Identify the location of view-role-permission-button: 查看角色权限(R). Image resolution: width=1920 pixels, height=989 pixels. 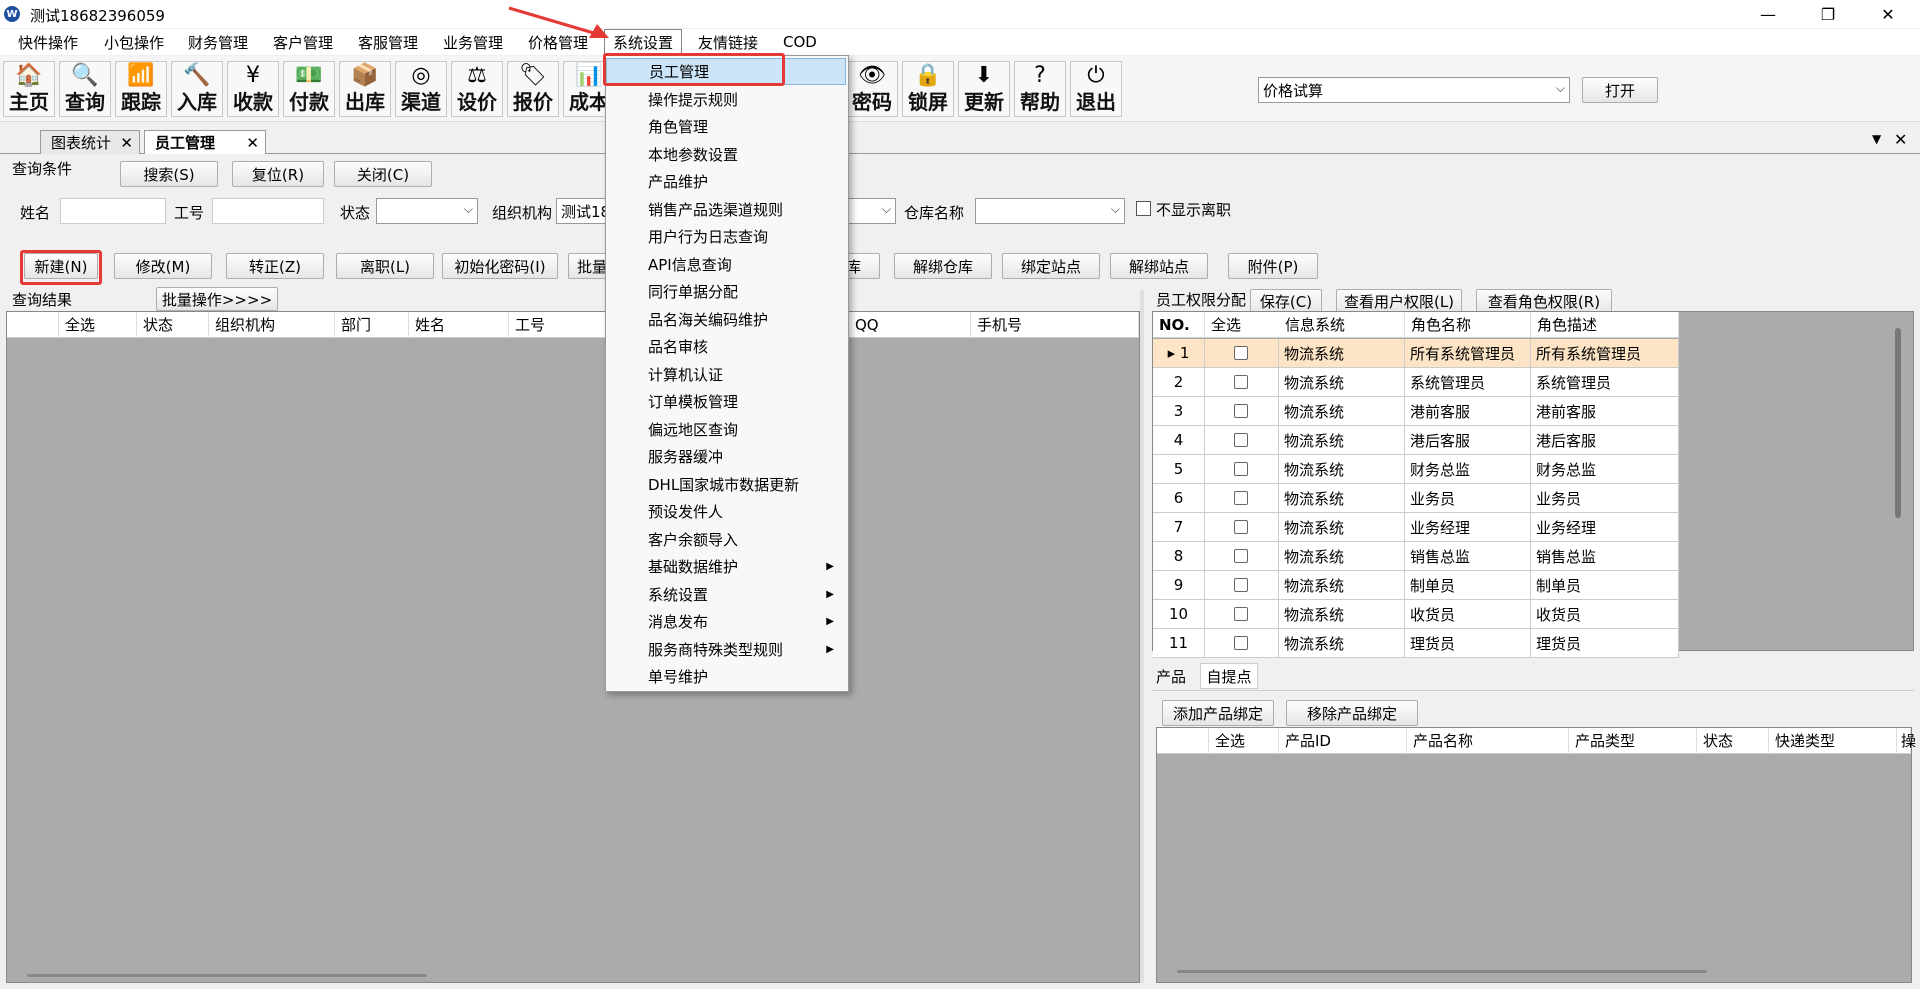
(1544, 301).